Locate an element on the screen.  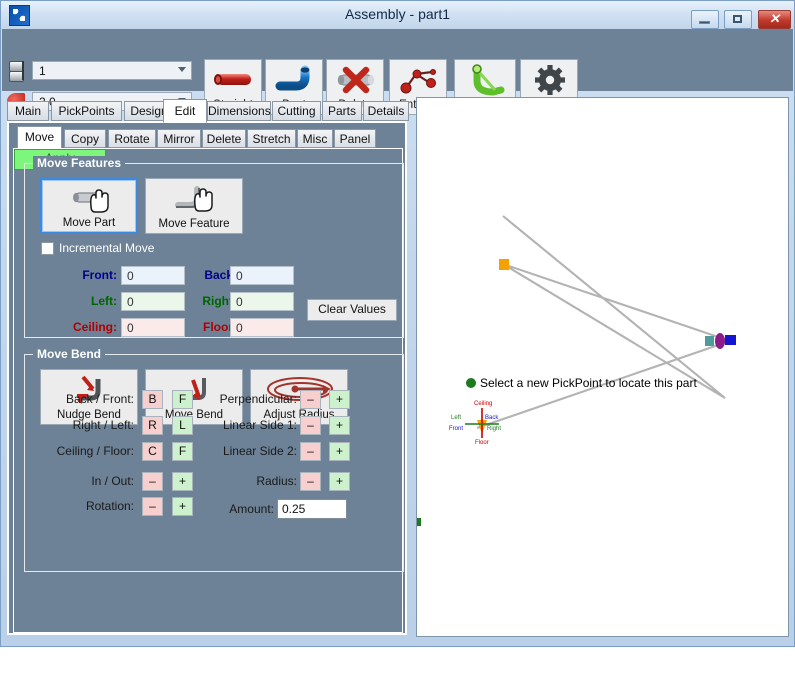
tab-parts: Parts is located at coordinates (342, 111).